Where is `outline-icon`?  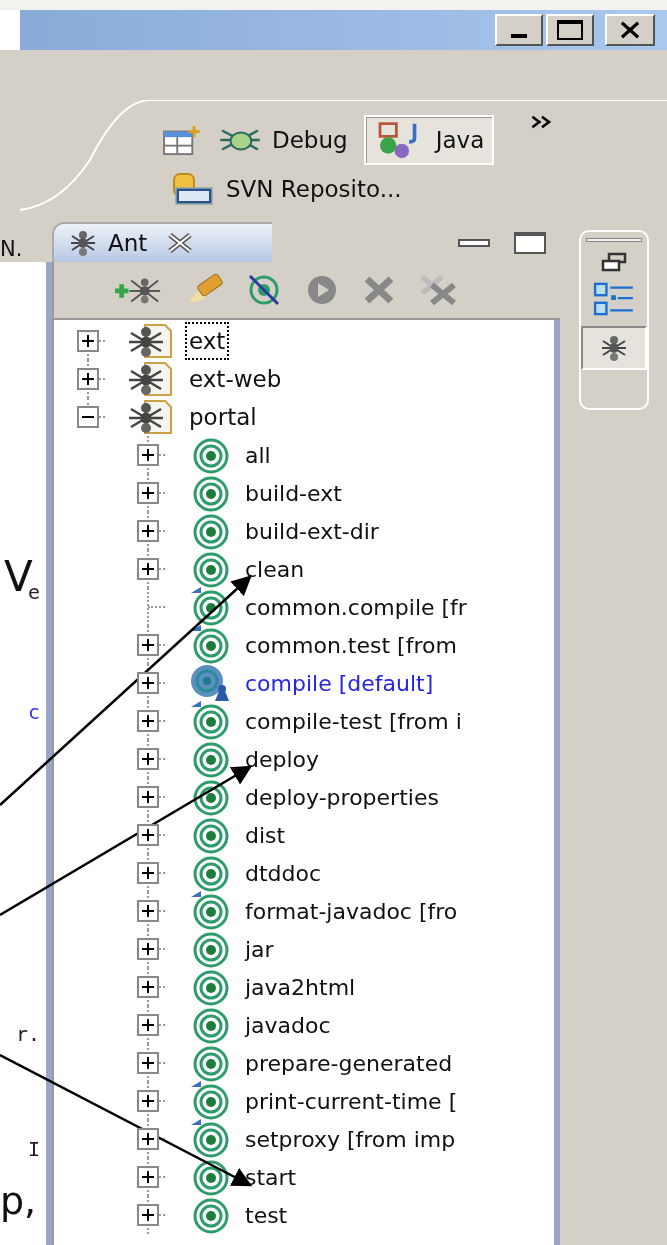
outline-icon is located at coordinates (613, 299).